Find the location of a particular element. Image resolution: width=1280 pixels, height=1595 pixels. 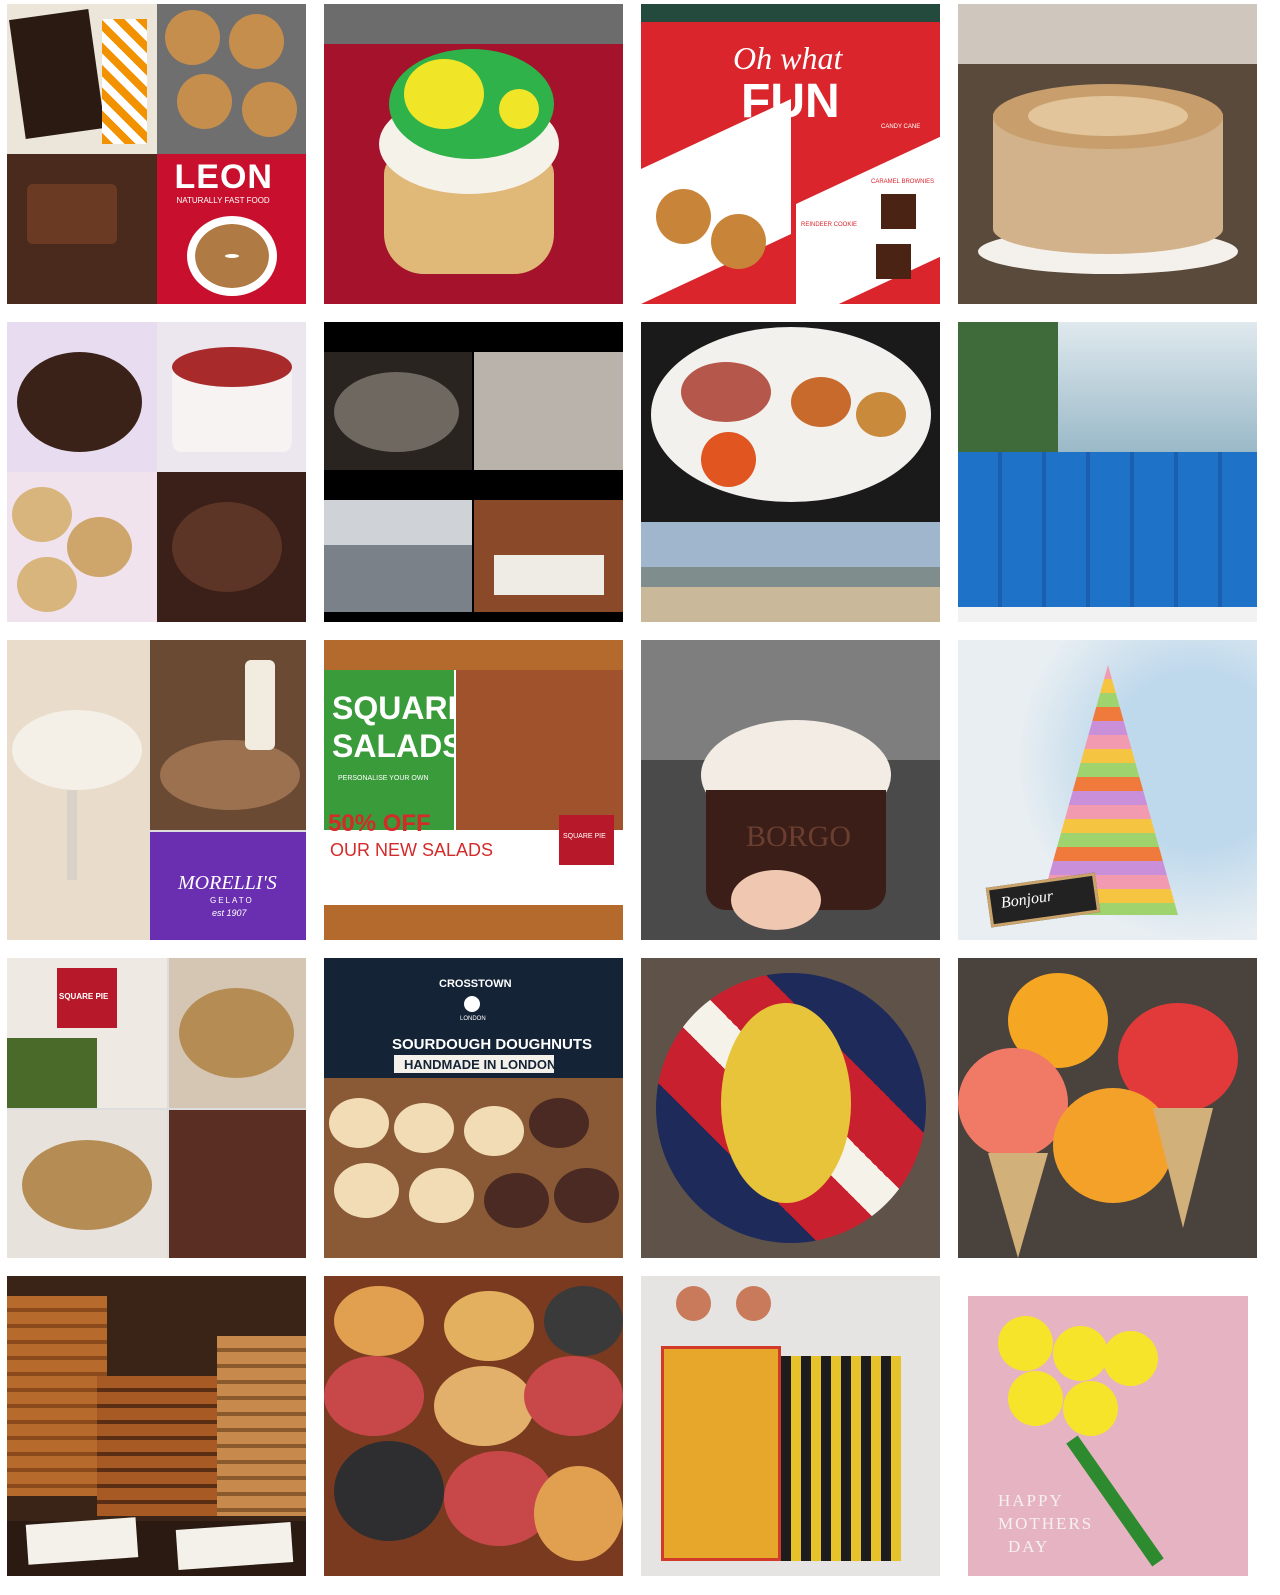

rose-yellow is located at coordinates (1113, 1145).